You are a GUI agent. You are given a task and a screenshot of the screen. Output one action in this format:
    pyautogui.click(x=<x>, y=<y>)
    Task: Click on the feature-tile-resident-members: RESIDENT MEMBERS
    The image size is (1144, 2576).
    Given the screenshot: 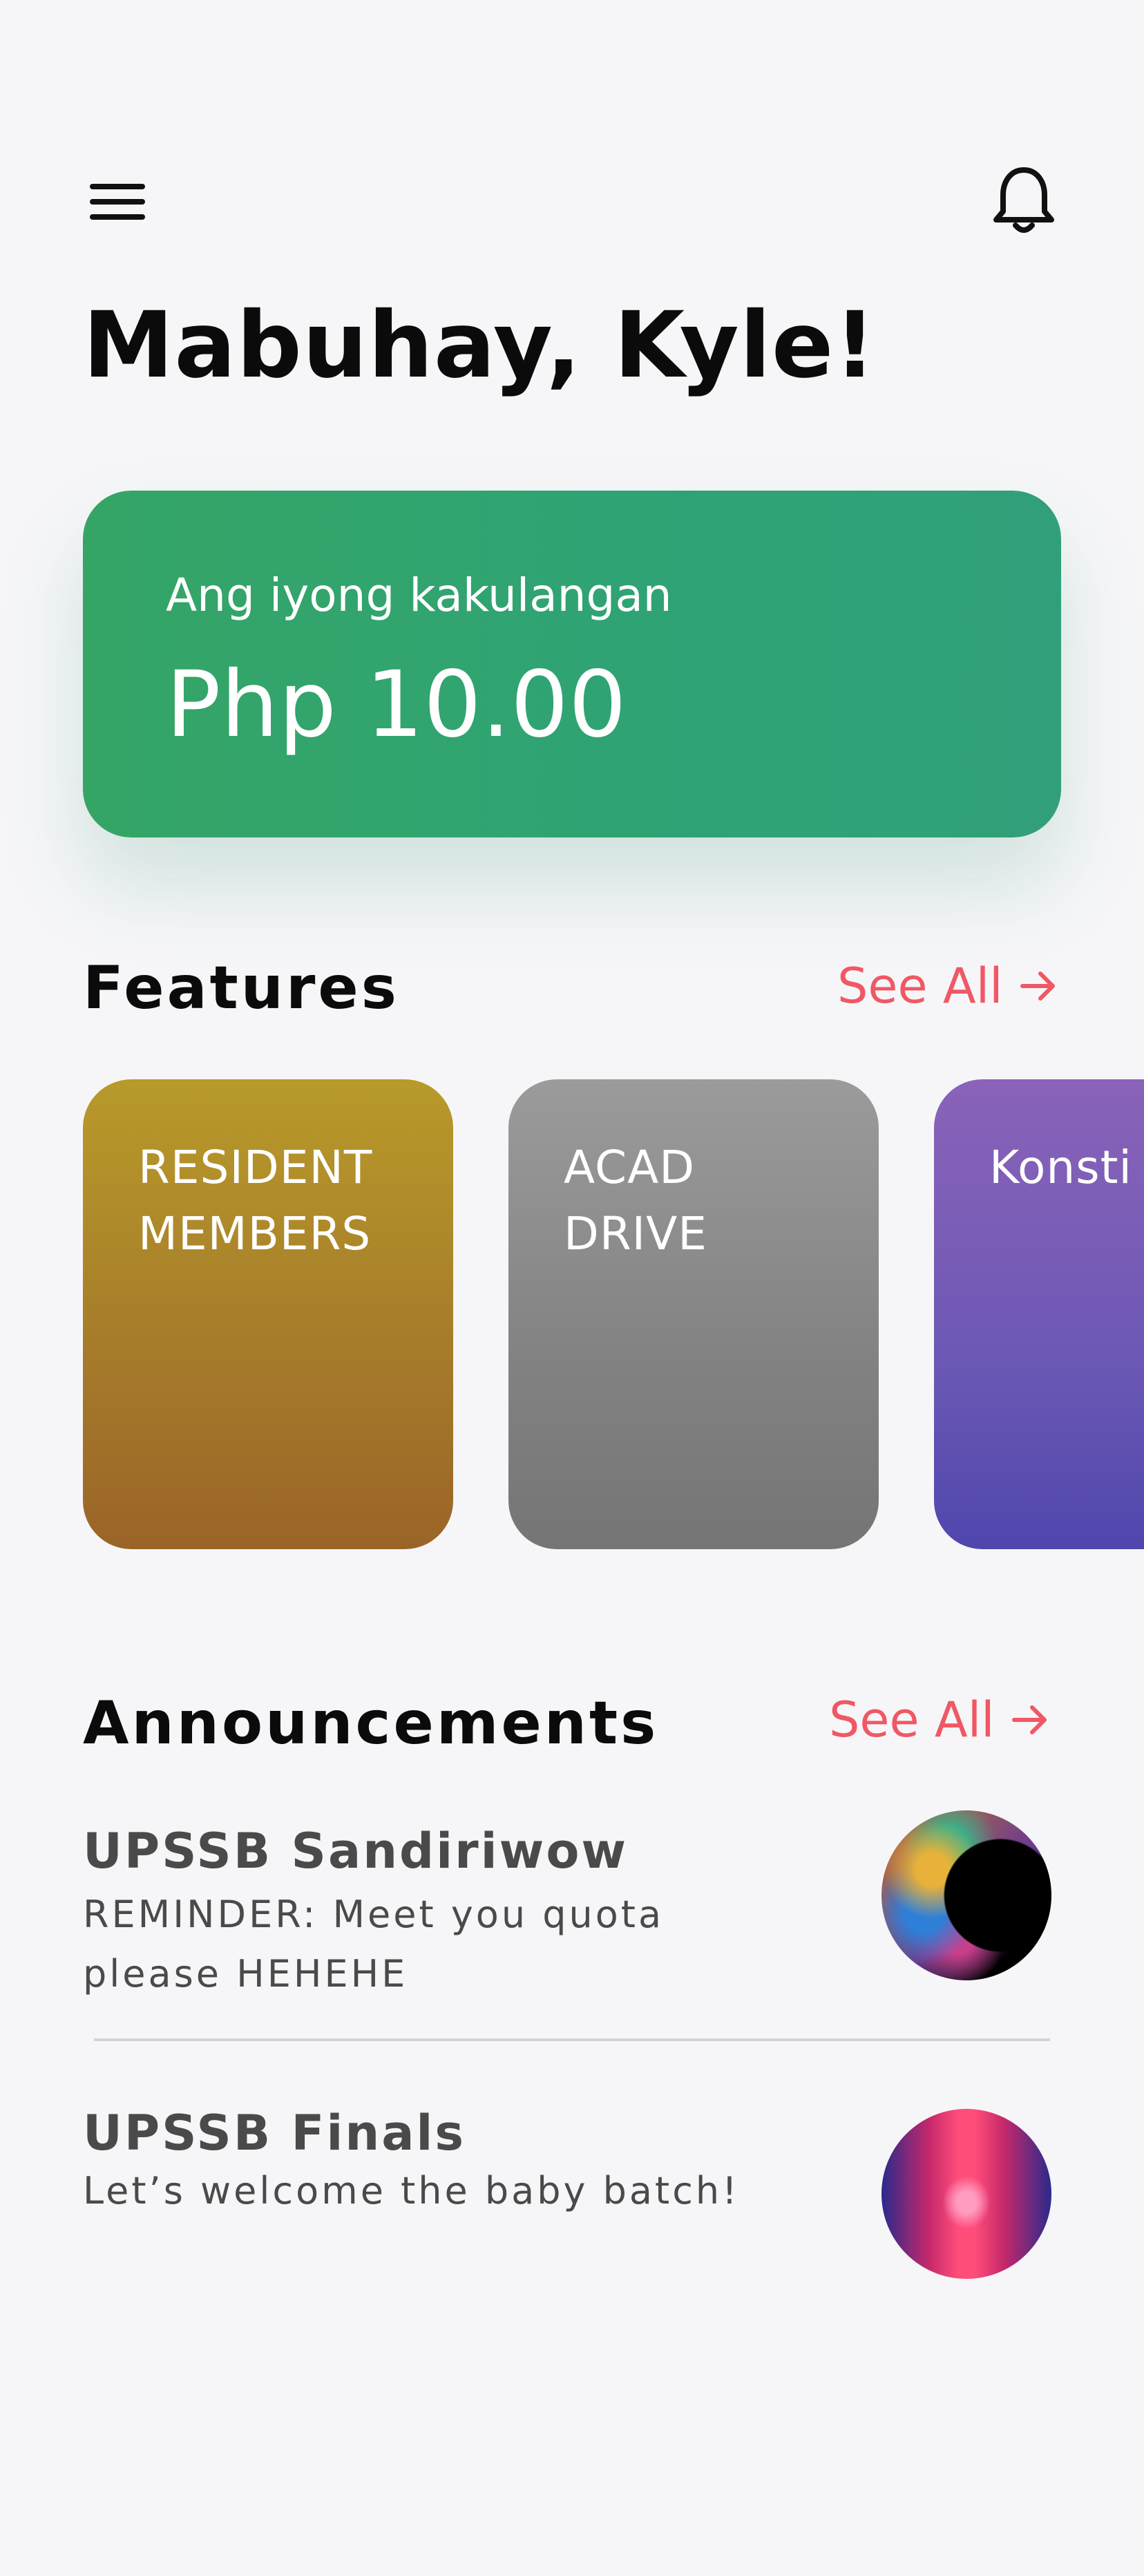 What is the action you would take?
    pyautogui.click(x=268, y=1314)
    